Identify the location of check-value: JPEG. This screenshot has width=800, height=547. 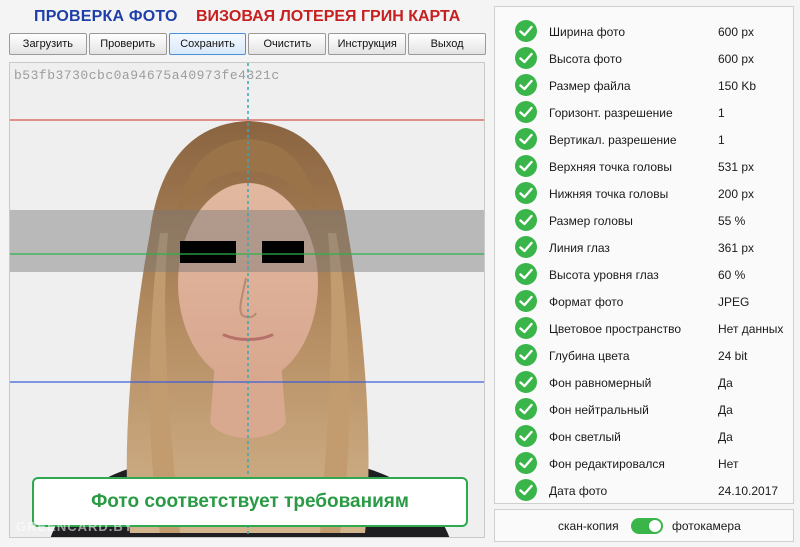
(734, 302).